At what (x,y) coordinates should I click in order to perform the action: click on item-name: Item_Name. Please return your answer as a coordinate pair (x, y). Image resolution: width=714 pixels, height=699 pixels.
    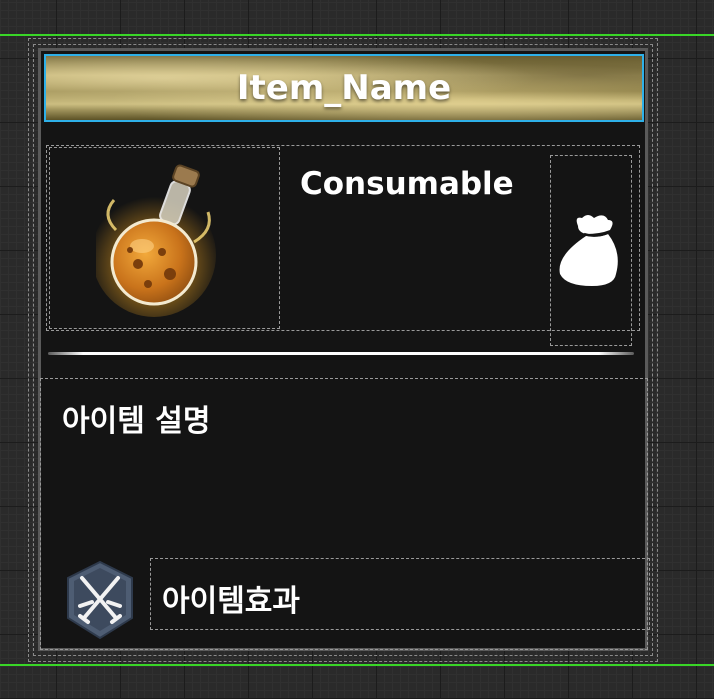
    Looking at the image, I should click on (344, 88).